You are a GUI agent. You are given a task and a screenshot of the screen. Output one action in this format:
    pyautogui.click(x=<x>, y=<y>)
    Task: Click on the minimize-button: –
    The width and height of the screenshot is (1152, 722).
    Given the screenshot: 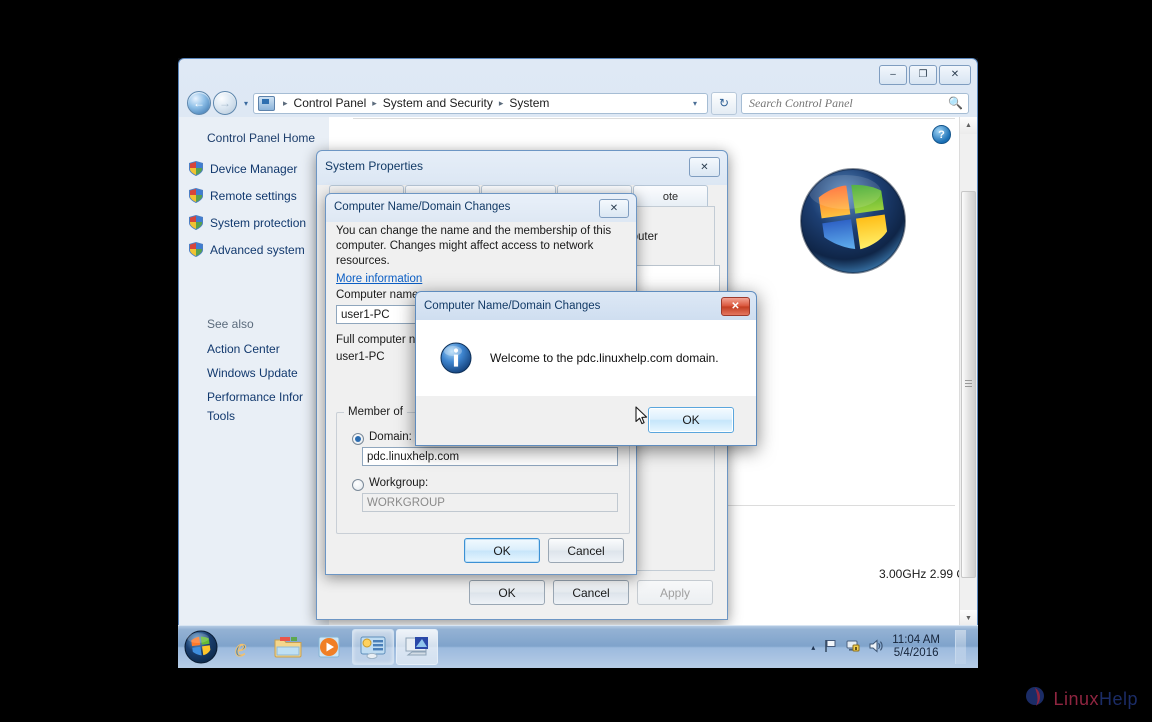 What is the action you would take?
    pyautogui.click(x=893, y=75)
    